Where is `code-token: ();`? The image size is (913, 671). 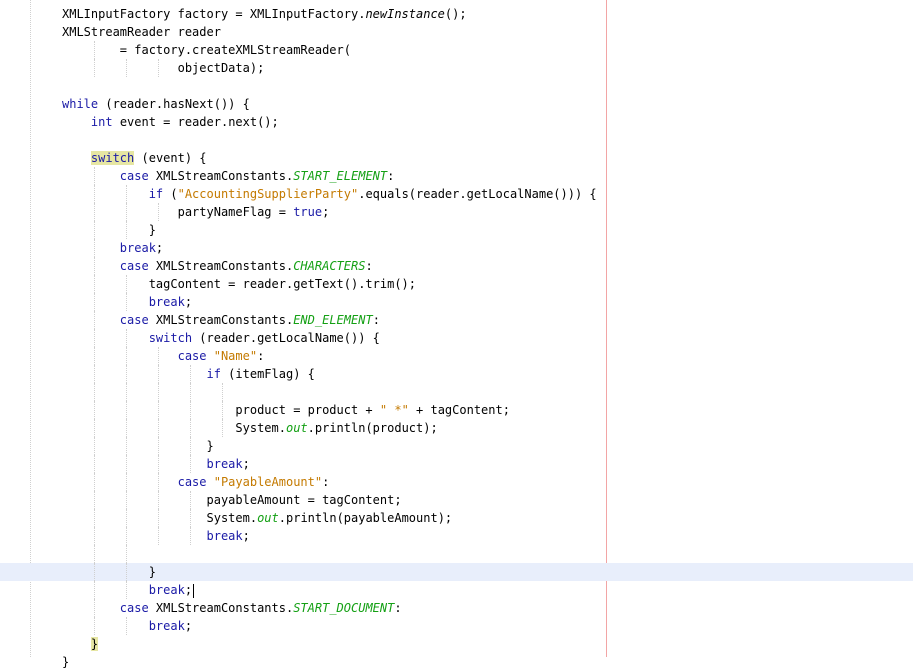
code-token: (); is located at coordinates (455, 14).